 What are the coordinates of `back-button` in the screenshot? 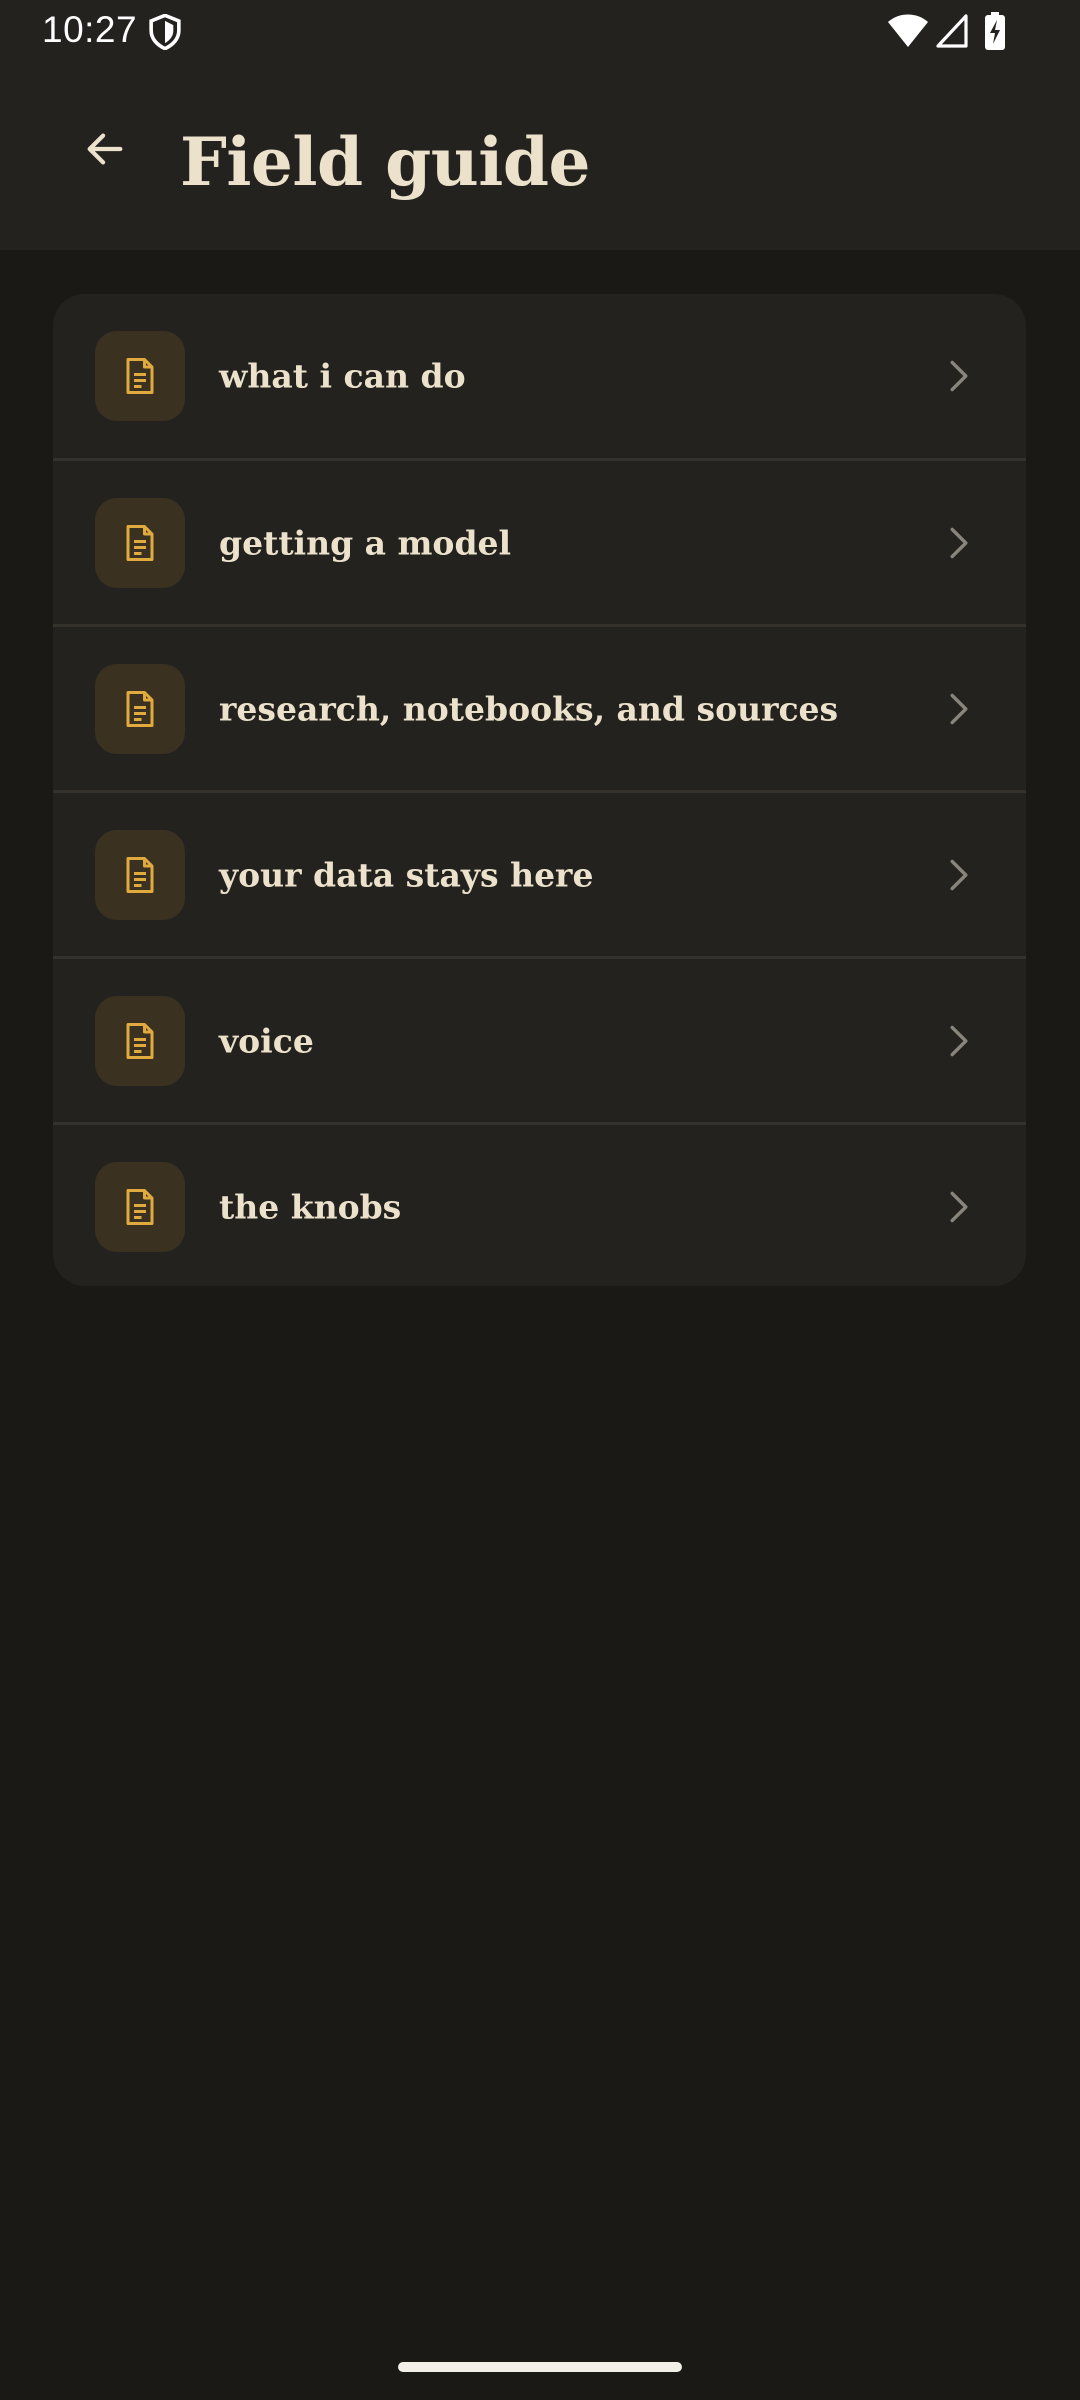 It's located at (105, 149).